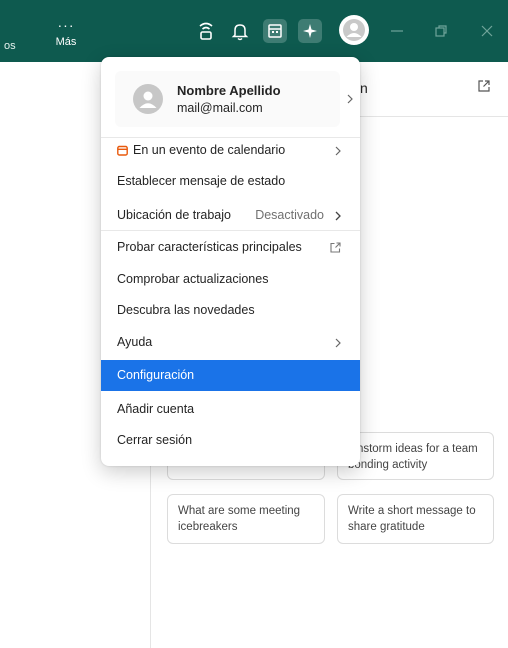 This screenshot has height=648, width=508. I want to click on calendar-icon, so click(275, 31).